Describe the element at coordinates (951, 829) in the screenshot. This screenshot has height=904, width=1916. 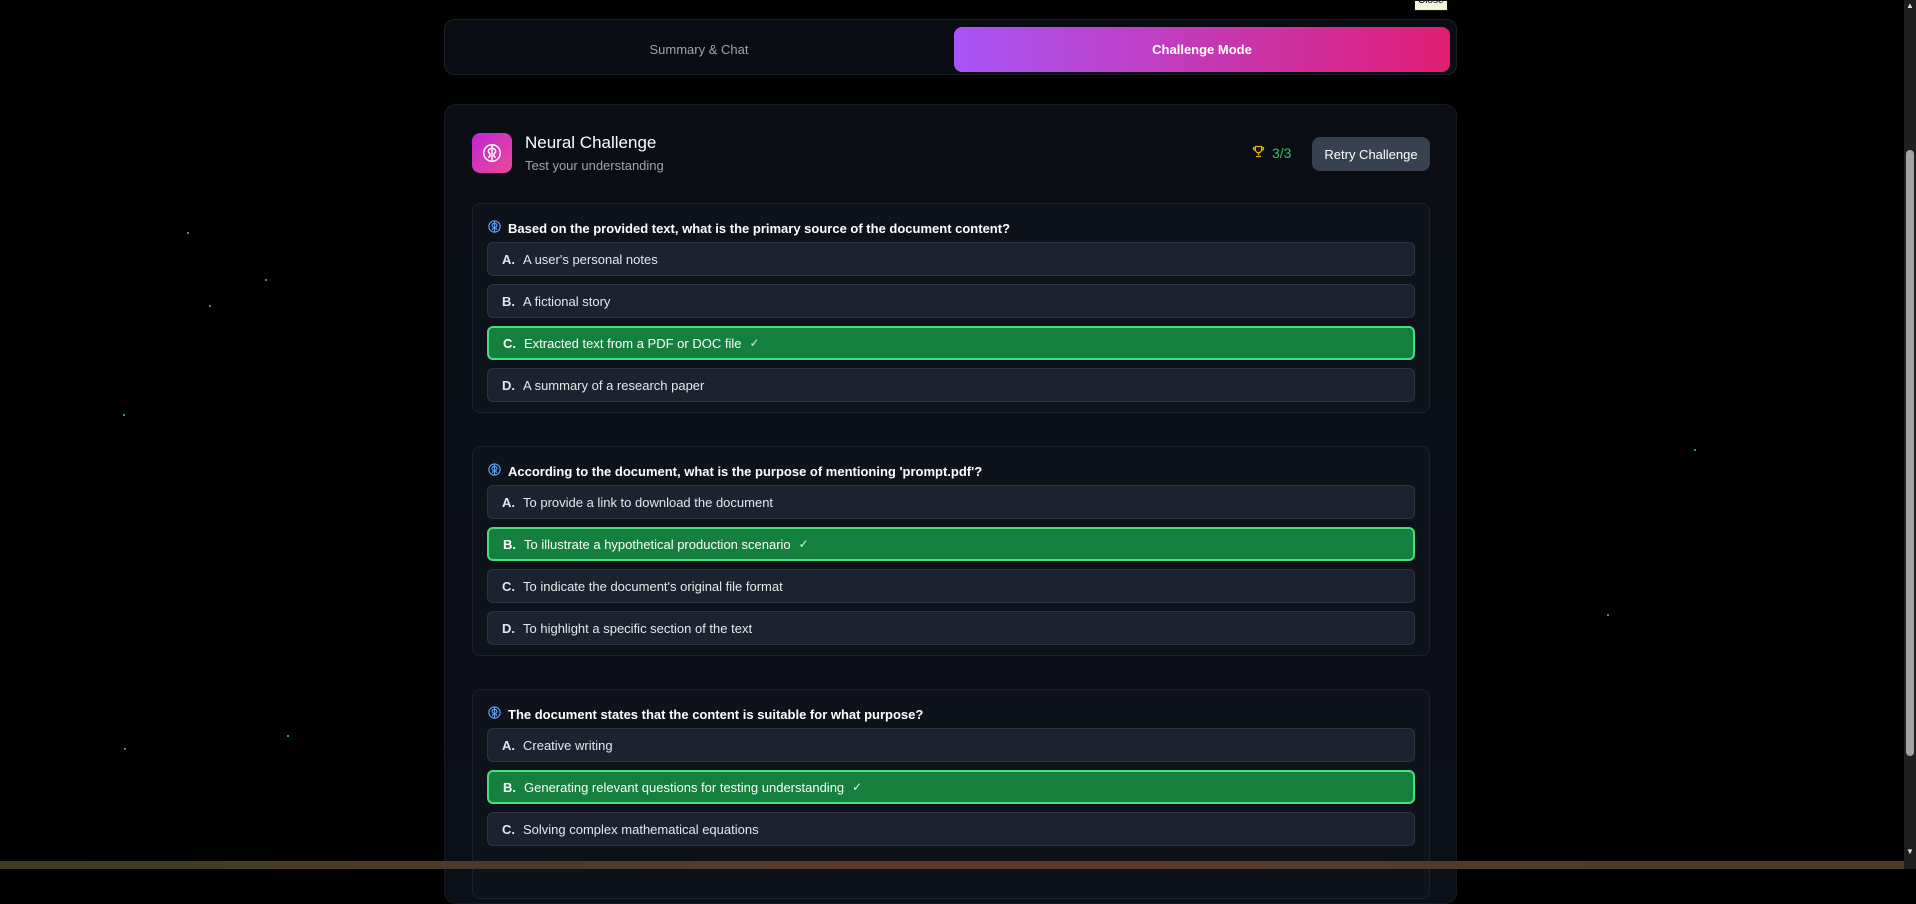
I see `answer-option: C. Solving complex mathematical equations` at that location.